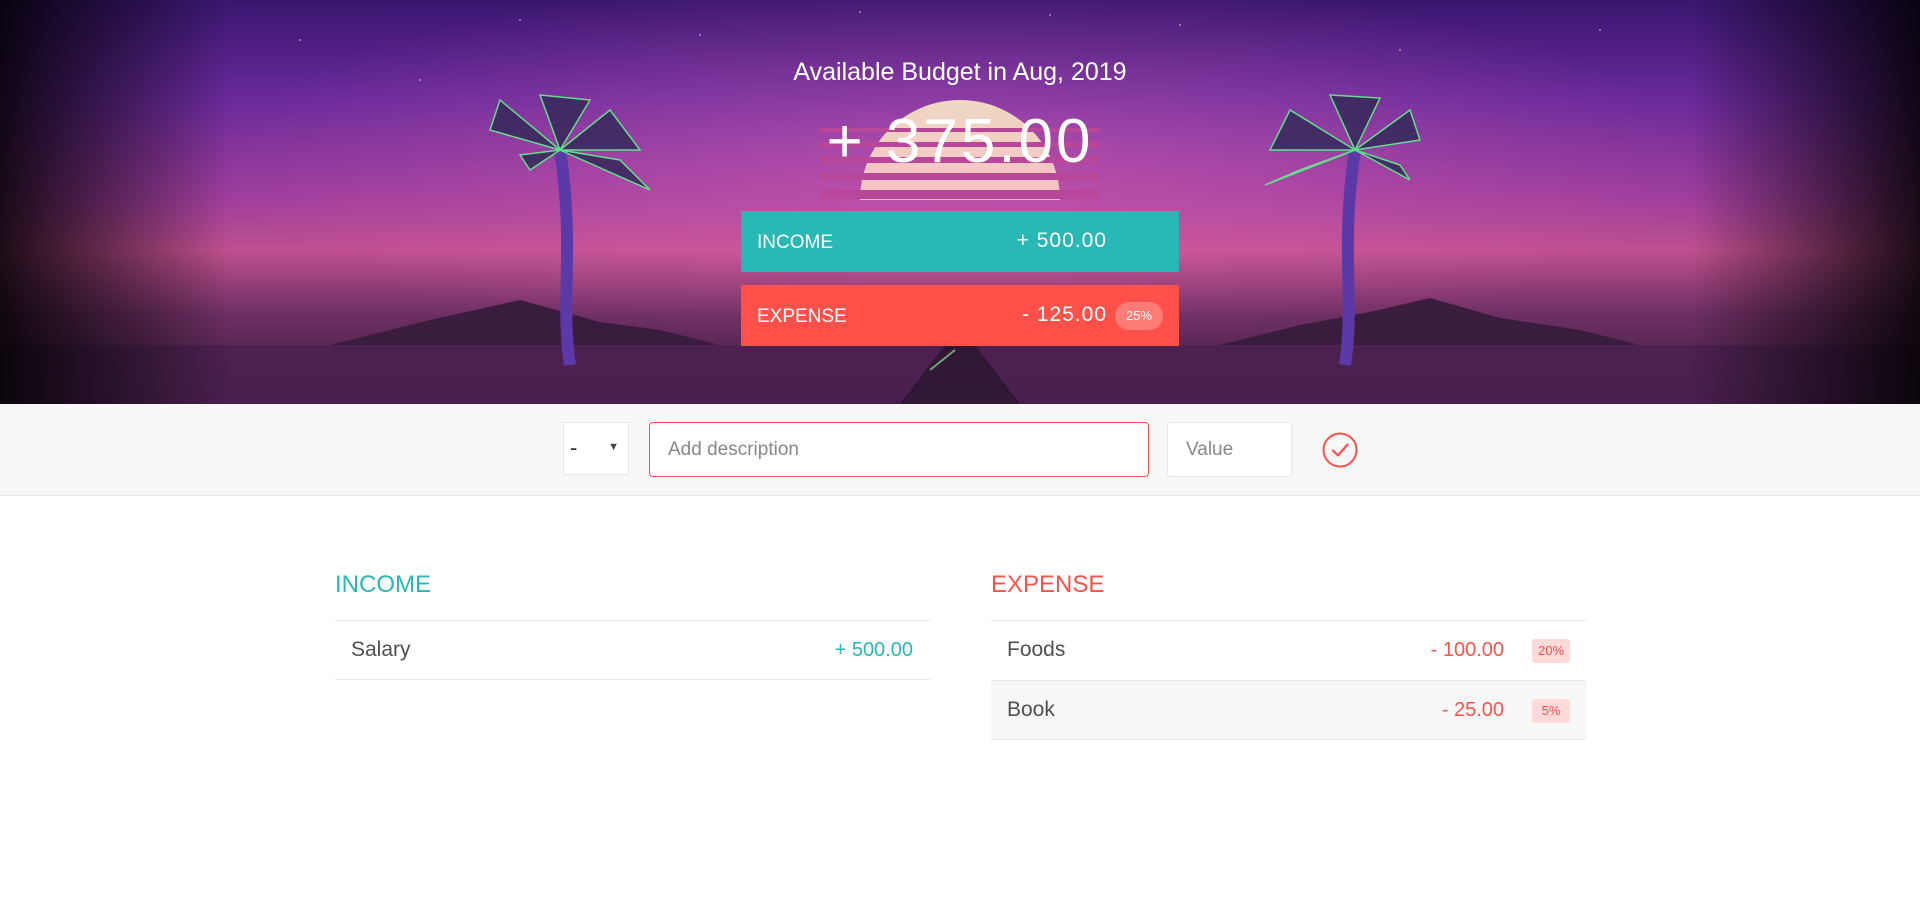  I want to click on list-item: Foods - 100.00 20%, so click(1288, 650).